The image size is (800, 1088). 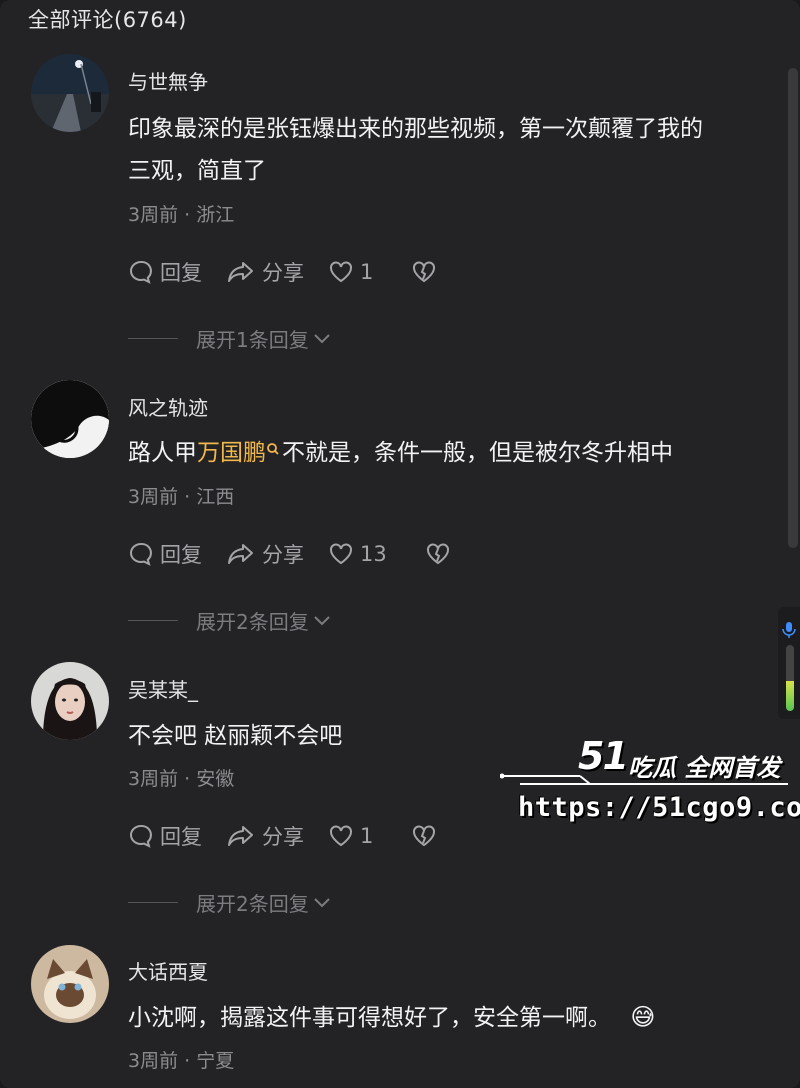 What do you see at coordinates (181, 215) in the screenshot?
I see `comment-meta: 3周前 · 浙江` at bounding box center [181, 215].